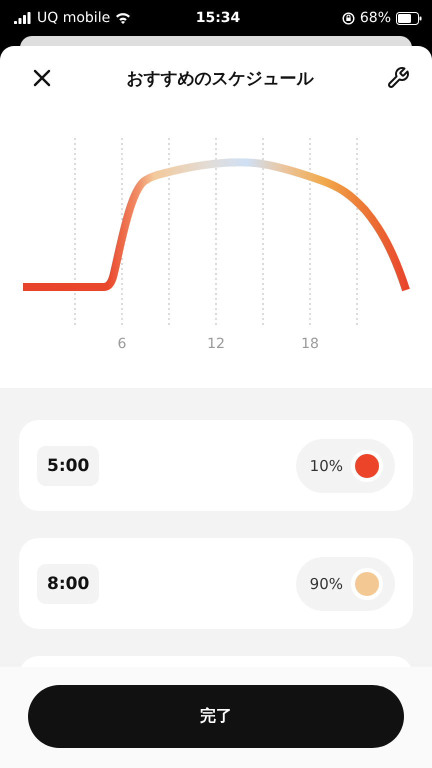  I want to click on battery-percent: 68%, so click(376, 18).